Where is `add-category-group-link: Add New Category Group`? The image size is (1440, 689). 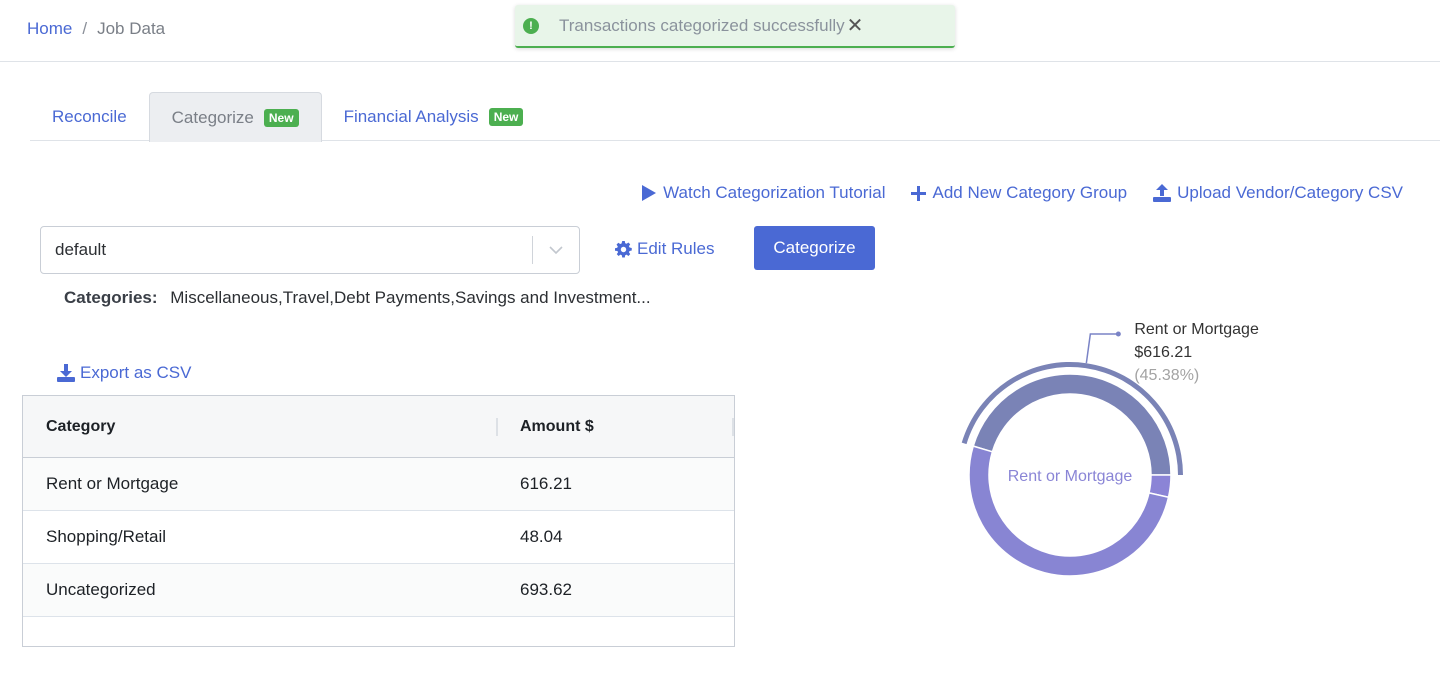
add-category-group-link: Add New Category Group is located at coordinates (1019, 193).